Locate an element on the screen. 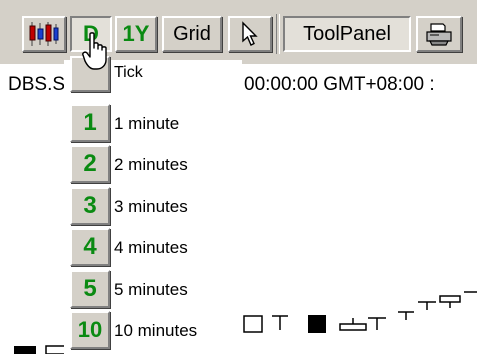 The image size is (477, 354). menu-label: 10 minutes is located at coordinates (156, 330).